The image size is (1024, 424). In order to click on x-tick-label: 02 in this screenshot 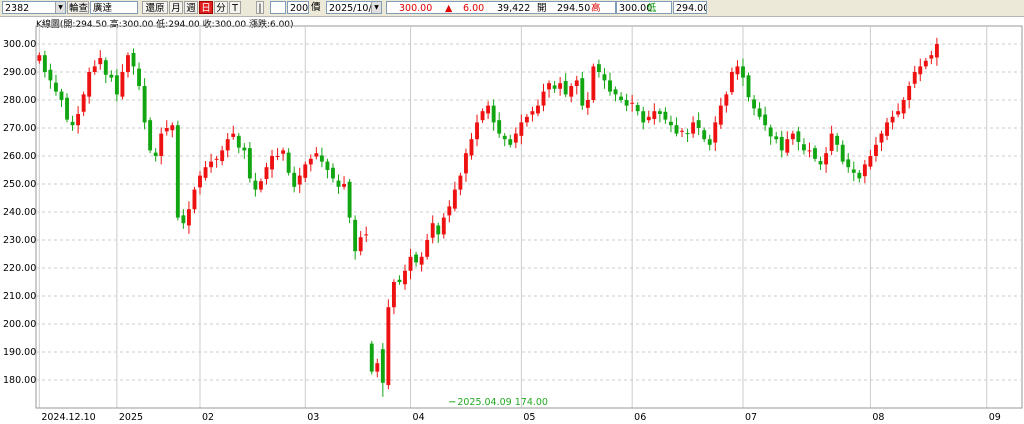, I will do `click(208, 417)`.